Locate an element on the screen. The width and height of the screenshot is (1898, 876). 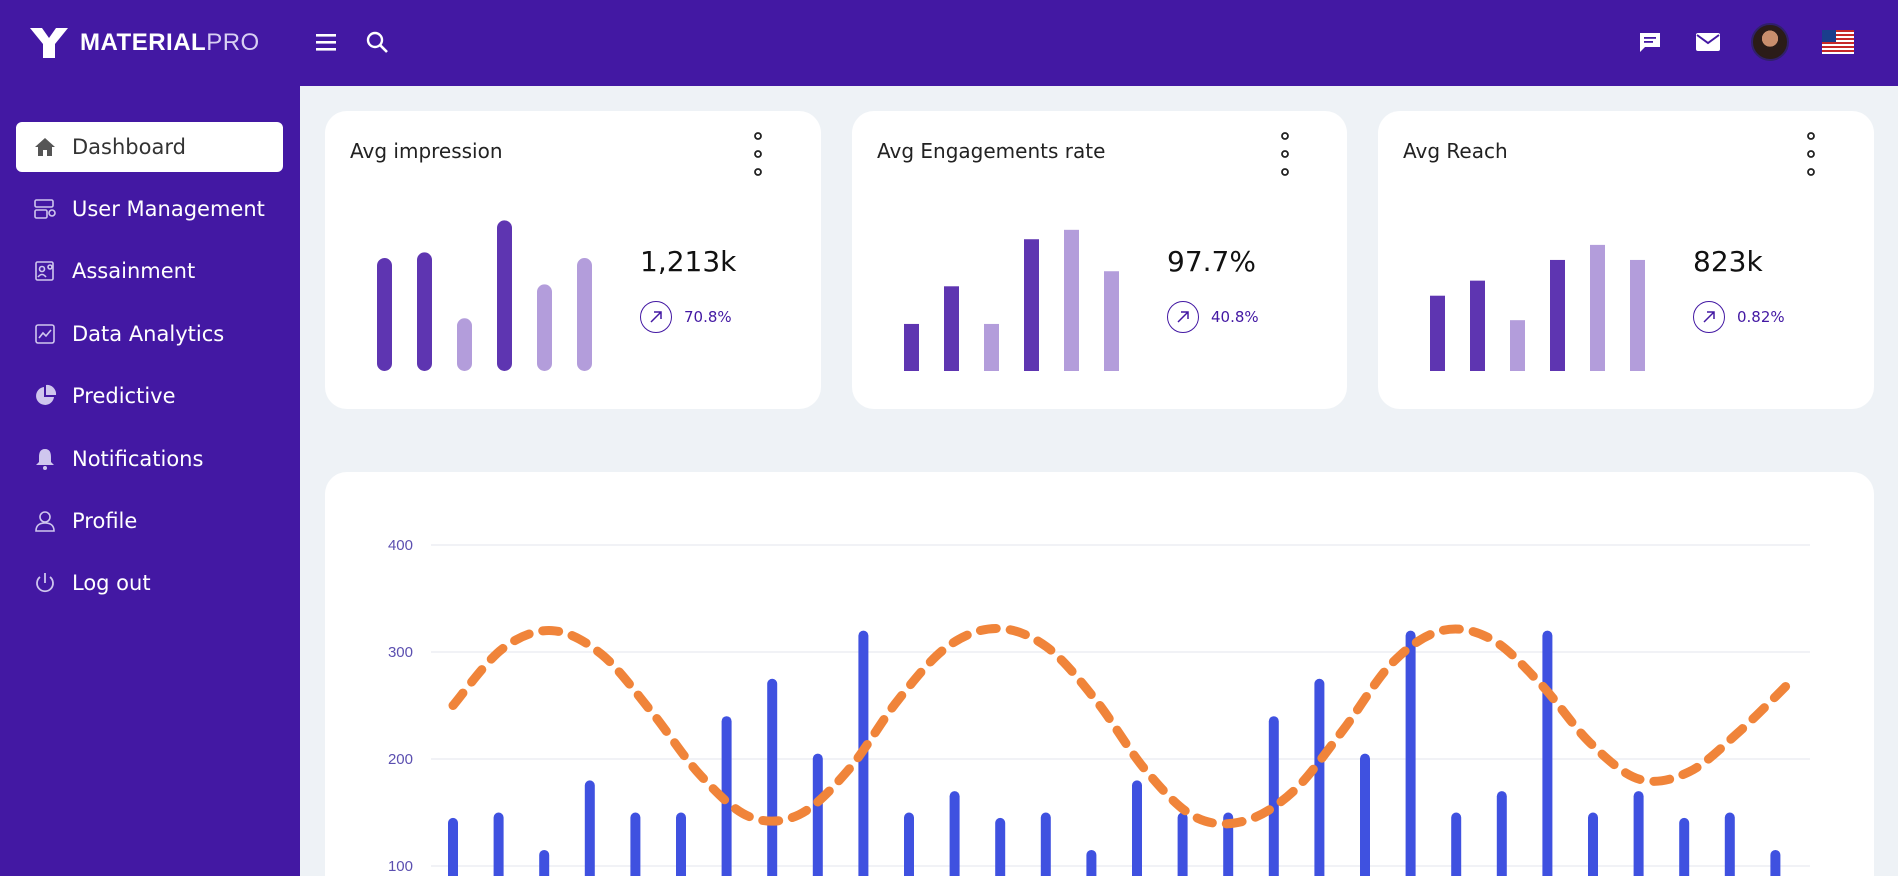
sidebar-item-user-management: User Management is located at coordinates (149, 209).